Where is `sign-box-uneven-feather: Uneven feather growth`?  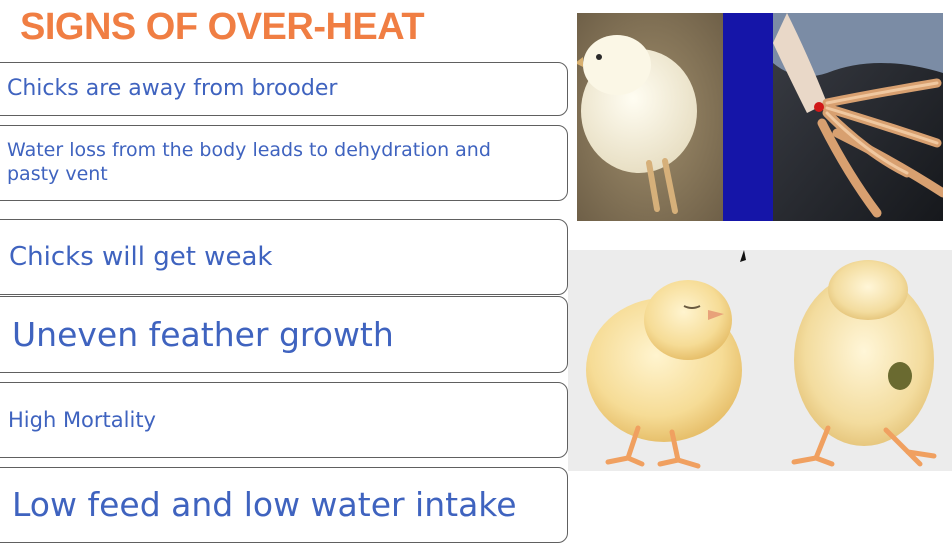 sign-box-uneven-feather: Uneven feather growth is located at coordinates (284, 334).